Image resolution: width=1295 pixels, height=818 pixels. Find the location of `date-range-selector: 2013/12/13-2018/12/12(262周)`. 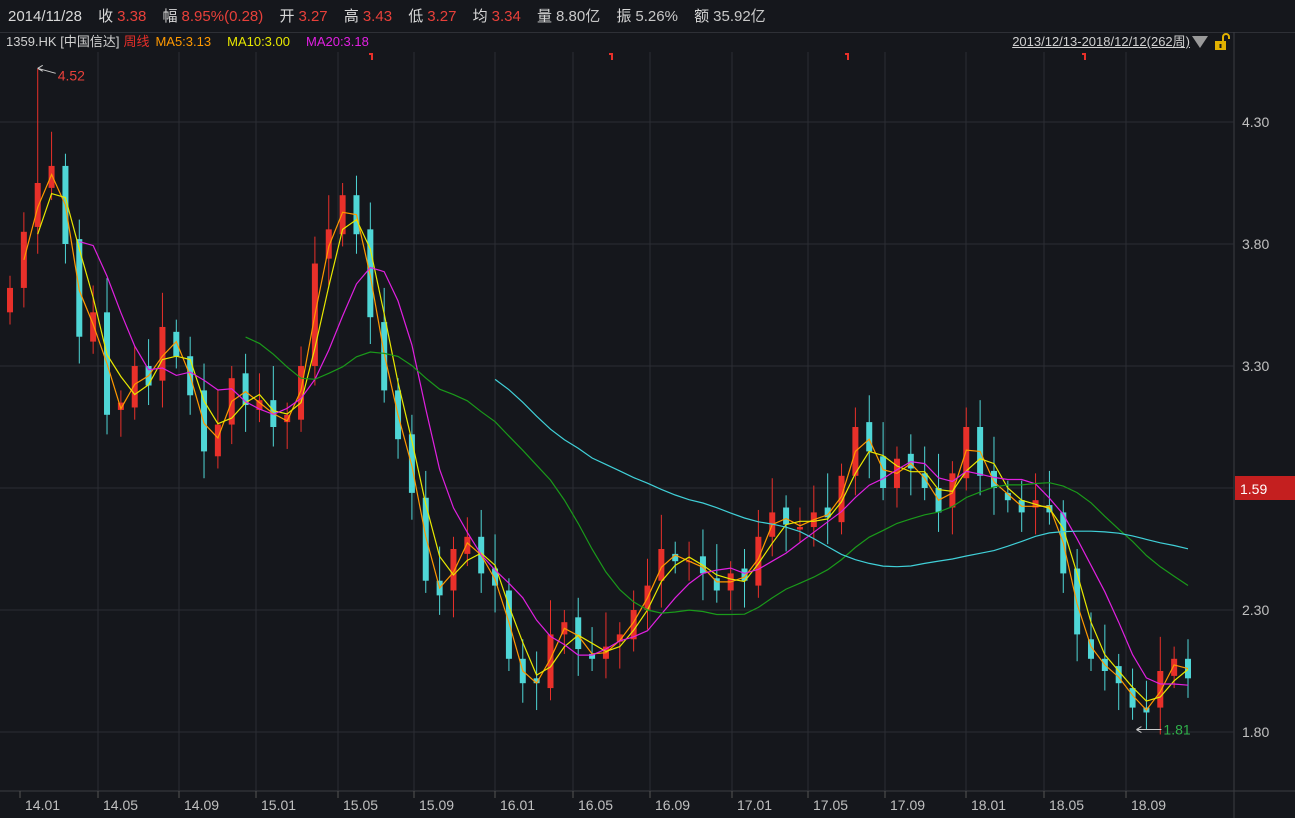

date-range-selector: 2013/12/13-2018/12/12(262周) is located at coordinates (1101, 42).